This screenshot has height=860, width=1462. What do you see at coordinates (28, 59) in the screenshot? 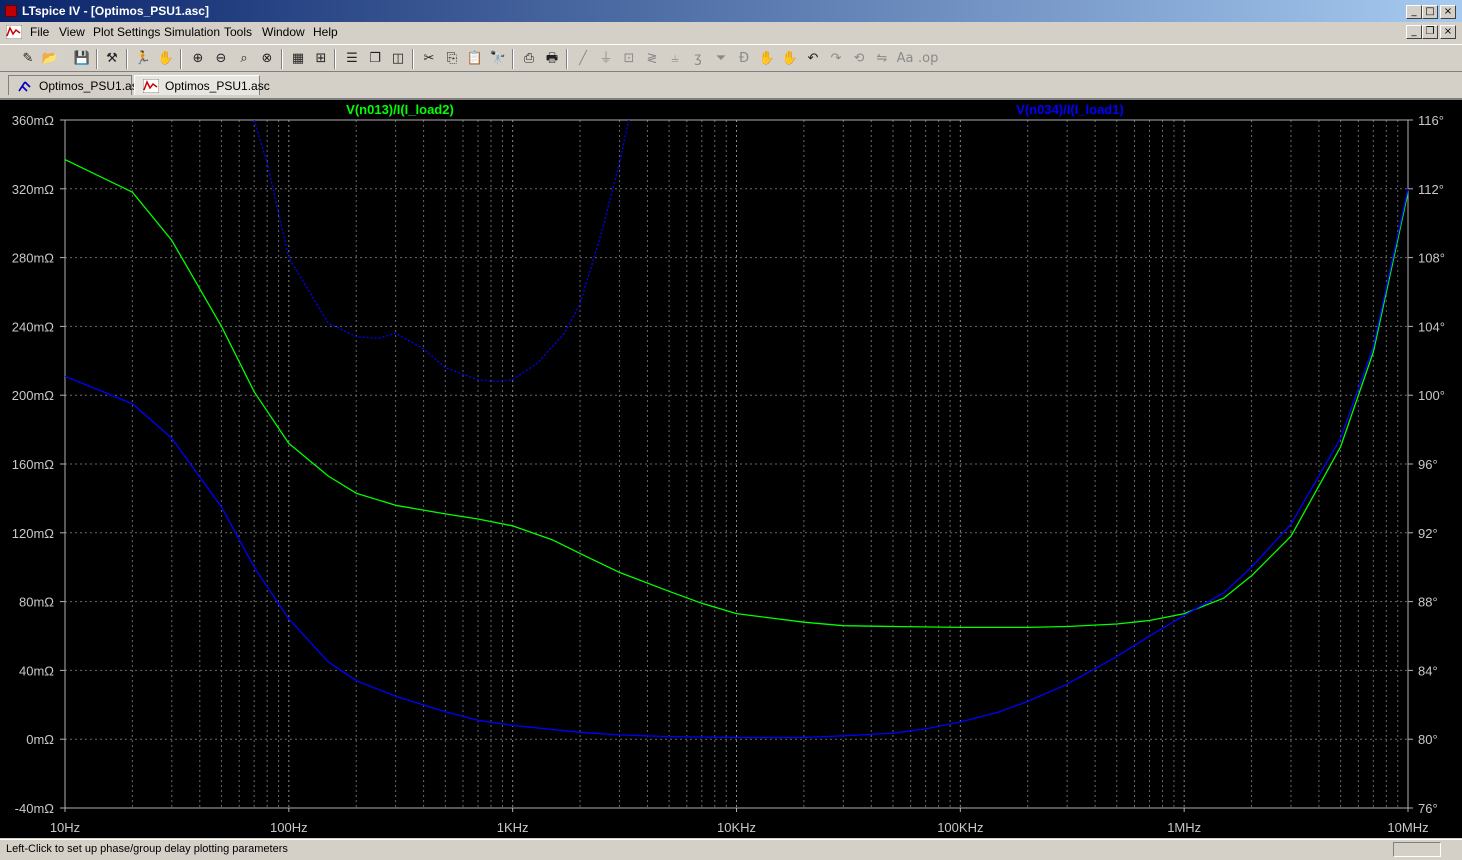
I see `new-schematic-icon: ✎` at bounding box center [28, 59].